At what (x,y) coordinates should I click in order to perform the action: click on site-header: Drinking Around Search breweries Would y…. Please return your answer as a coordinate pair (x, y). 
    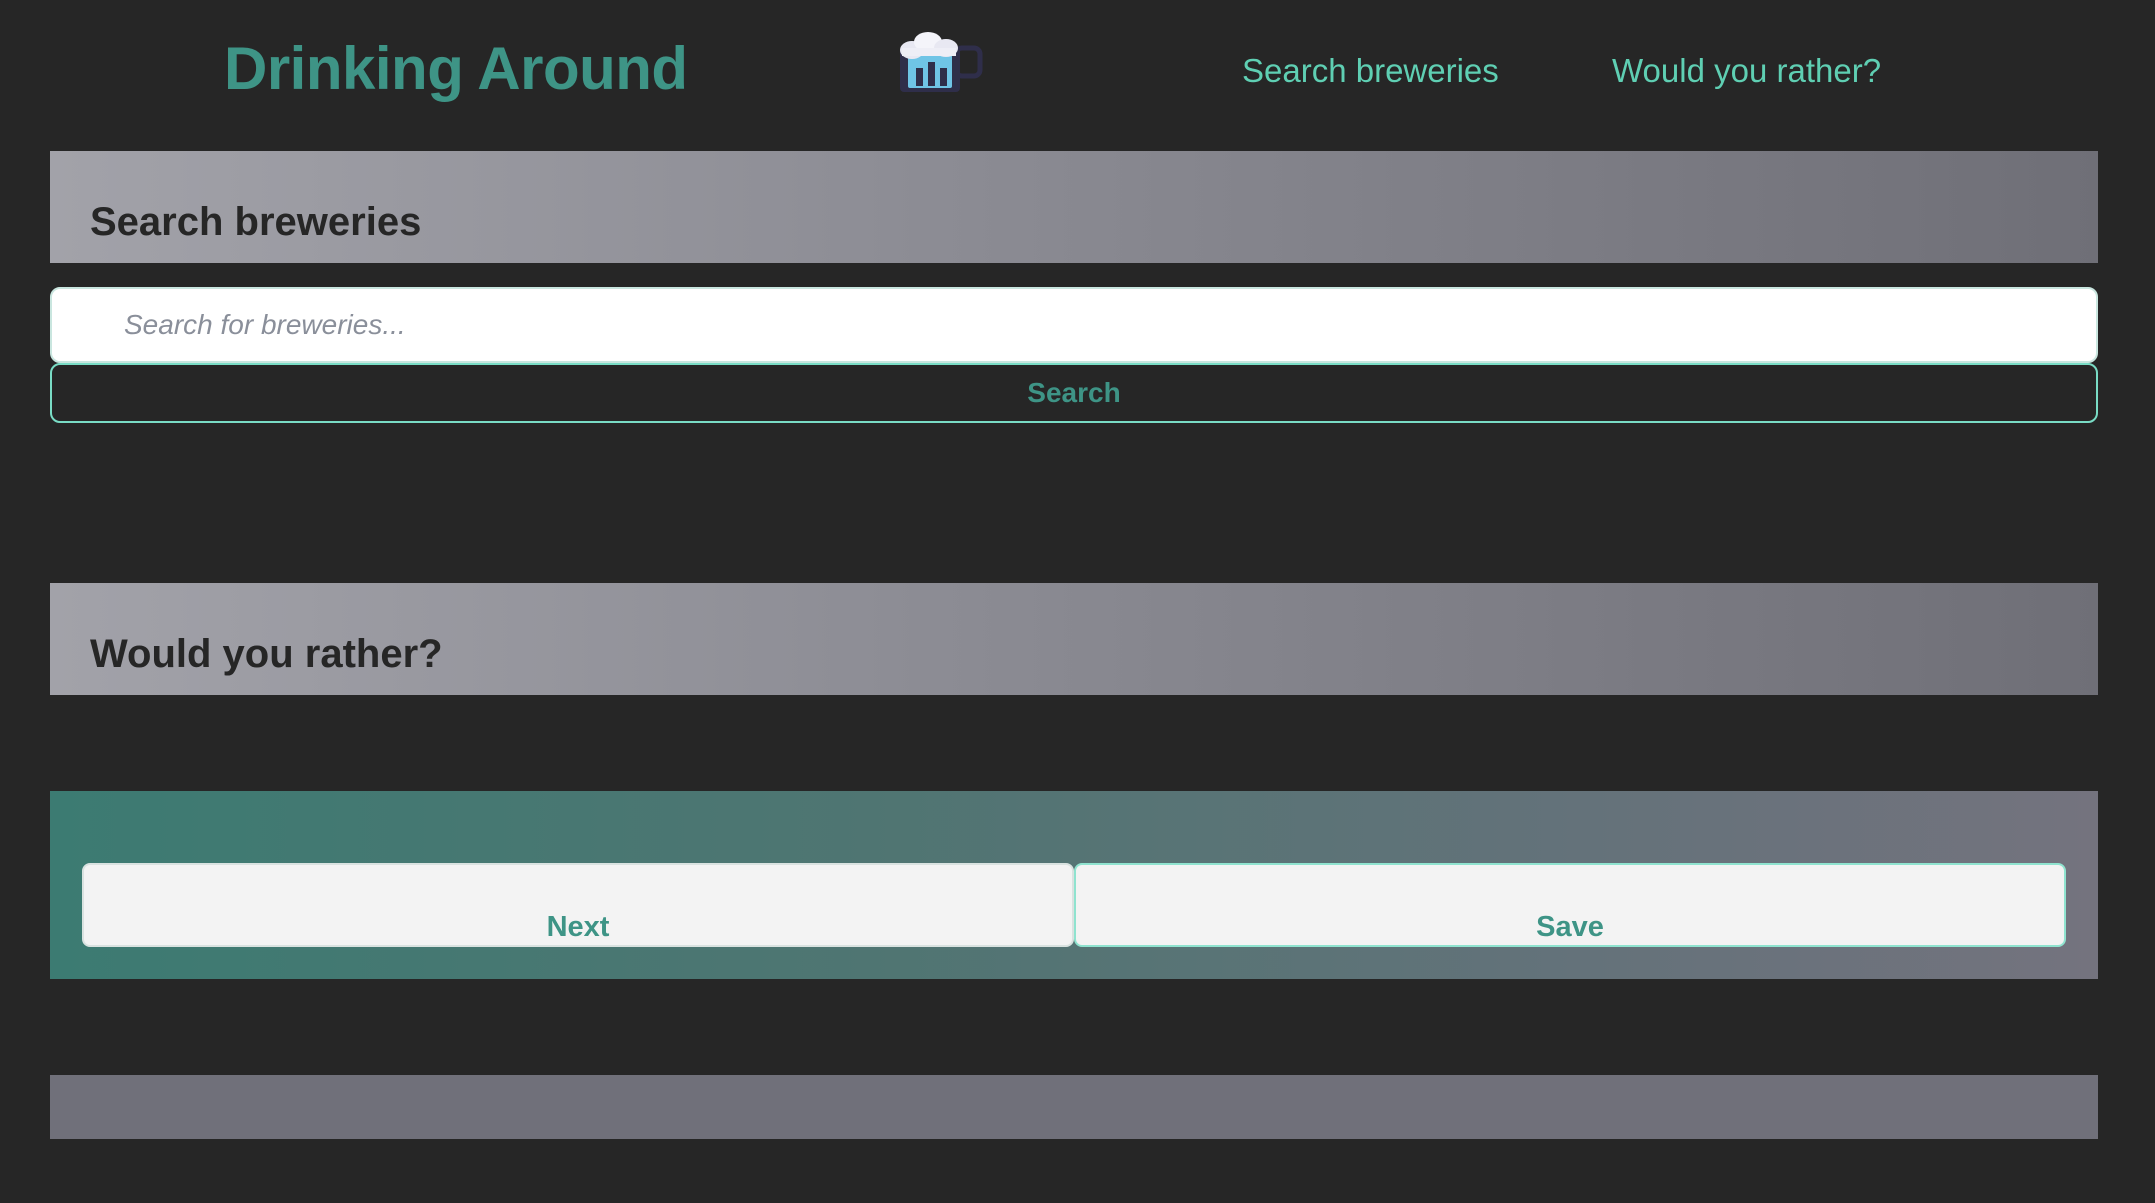
    Looking at the image, I should click on (1077, 70).